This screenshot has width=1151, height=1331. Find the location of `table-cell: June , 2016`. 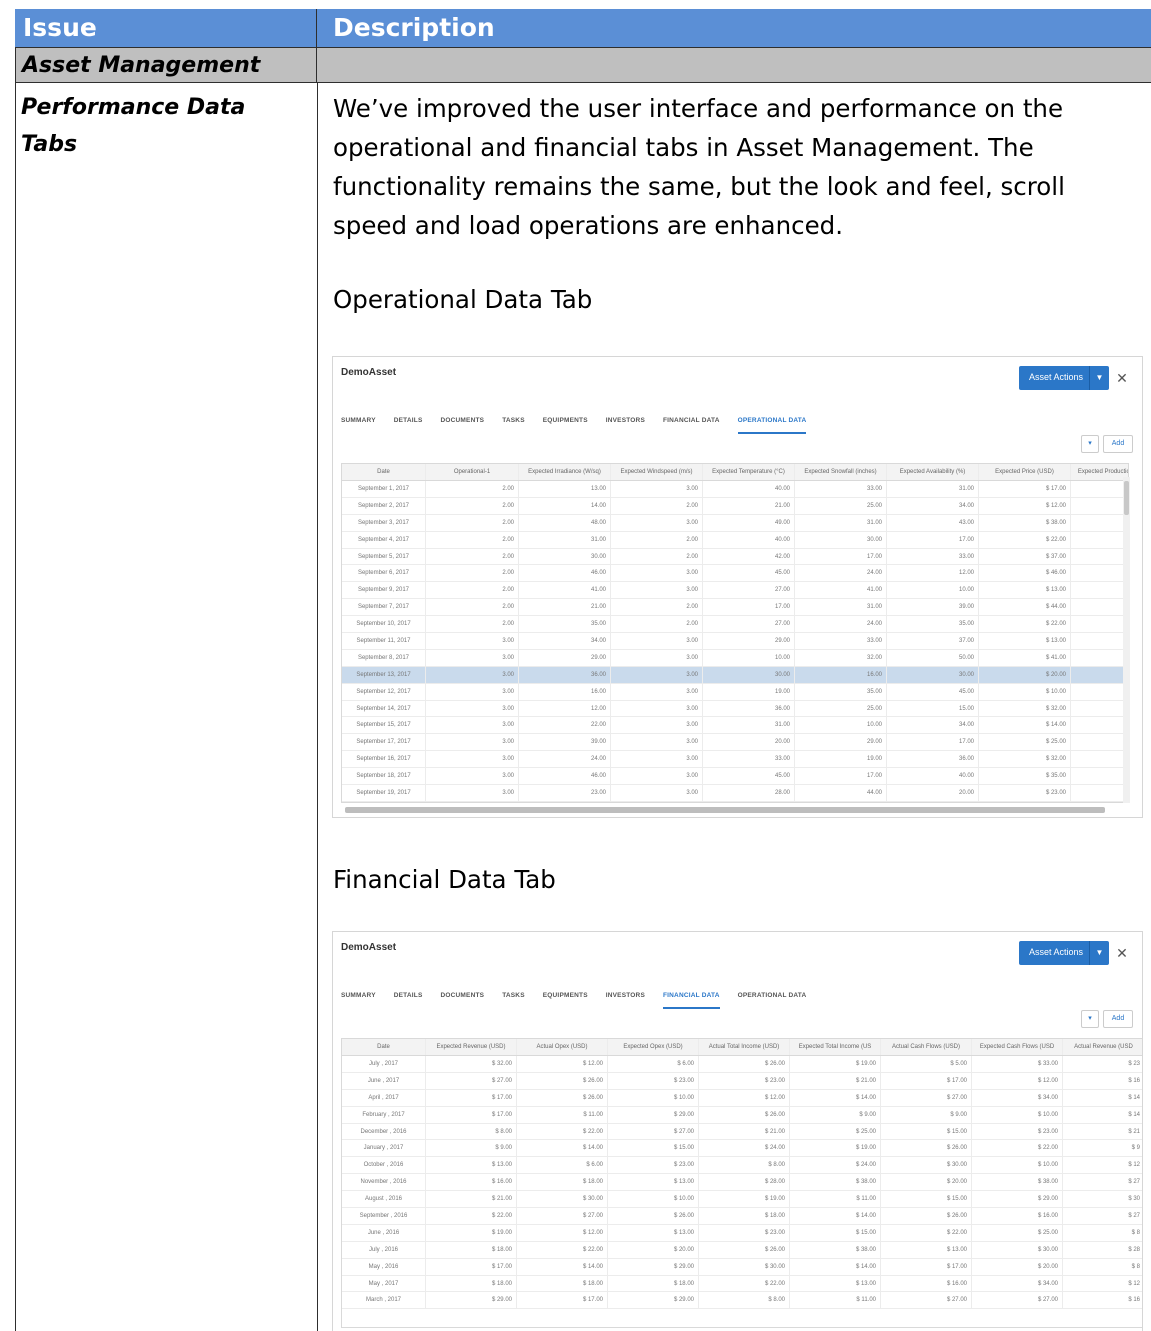

table-cell: June , 2016 is located at coordinates (384, 1232).